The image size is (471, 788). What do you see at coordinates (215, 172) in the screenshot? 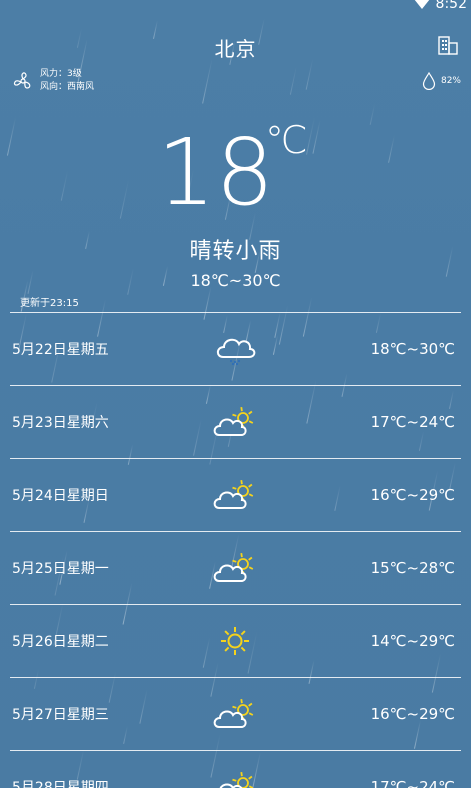
I see `temperature-value: 18` at bounding box center [215, 172].